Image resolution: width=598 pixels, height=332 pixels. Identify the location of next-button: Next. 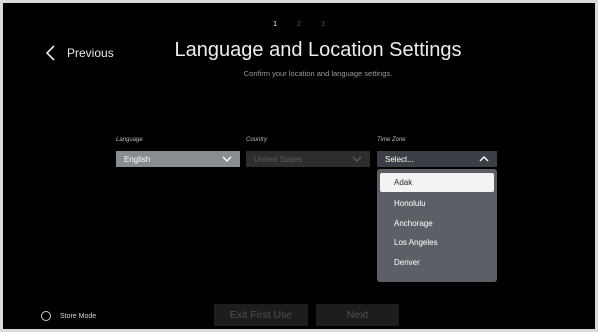
(357, 315).